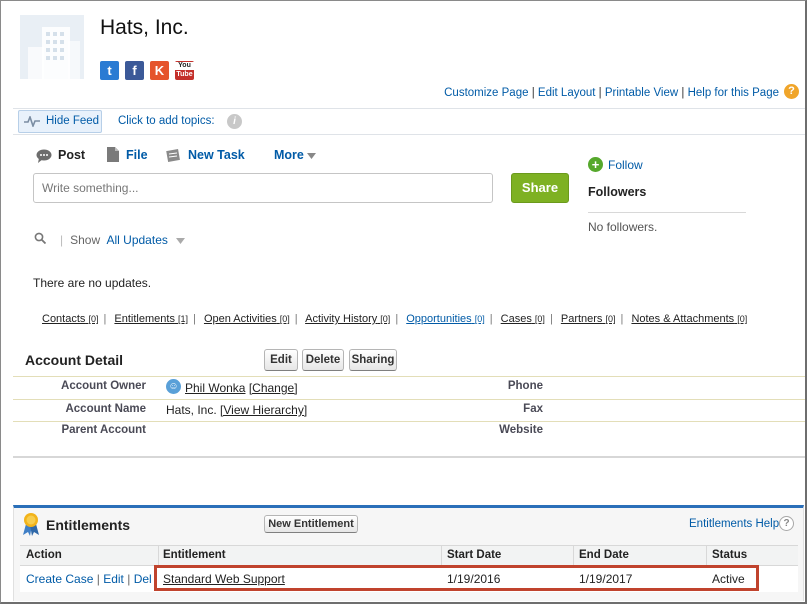 Image resolution: width=807 pixels, height=604 pixels. I want to click on info-icon: i, so click(234, 121).